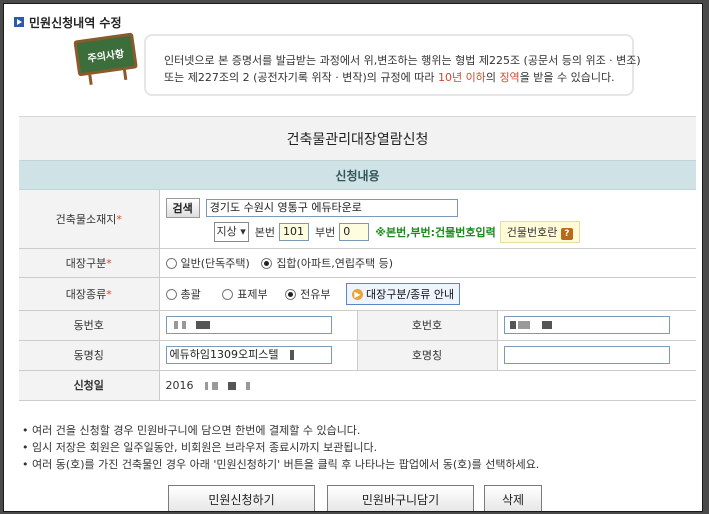 This screenshot has height=514, width=709. I want to click on ho-name-input, so click(586, 355).